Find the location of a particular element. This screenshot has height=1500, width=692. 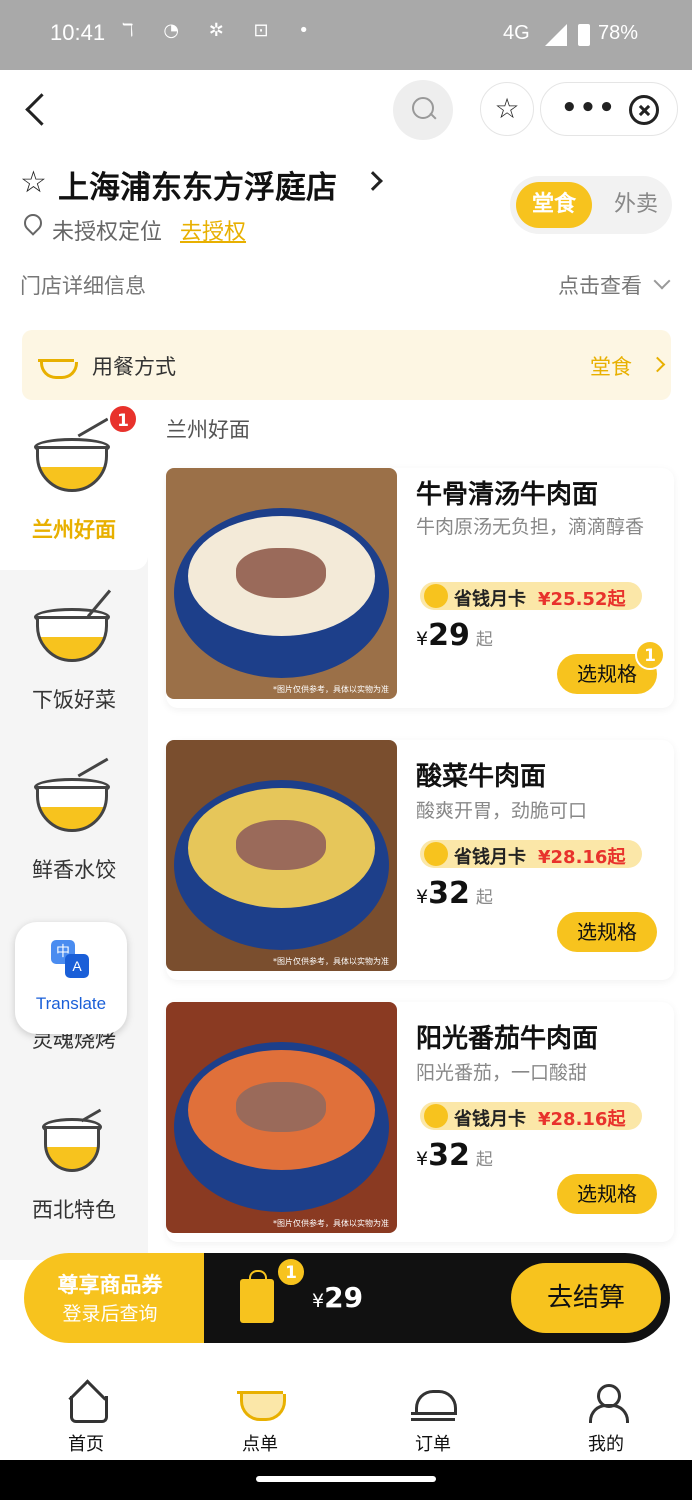

category-sidebar: 兰州好面 下饭好菜 鲜香水饺 灵魂烧烤 西北特色 is located at coordinates (74, 830).